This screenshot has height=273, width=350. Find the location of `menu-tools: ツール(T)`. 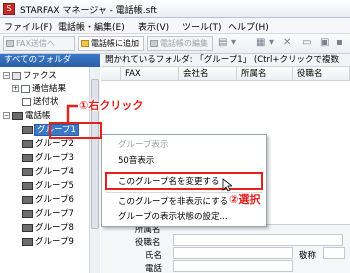

menu-tools: ツール(T) is located at coordinates (202, 26).